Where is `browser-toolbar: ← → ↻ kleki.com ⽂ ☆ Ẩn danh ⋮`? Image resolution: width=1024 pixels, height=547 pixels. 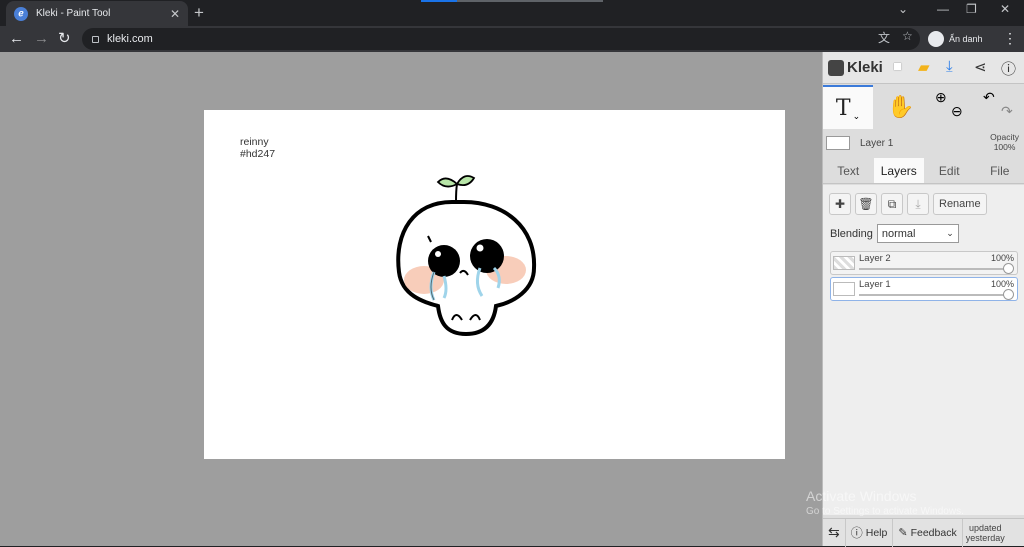 browser-toolbar: ← → ↻ kleki.com ⽂ ☆ Ẩn danh ⋮ is located at coordinates (512, 39).